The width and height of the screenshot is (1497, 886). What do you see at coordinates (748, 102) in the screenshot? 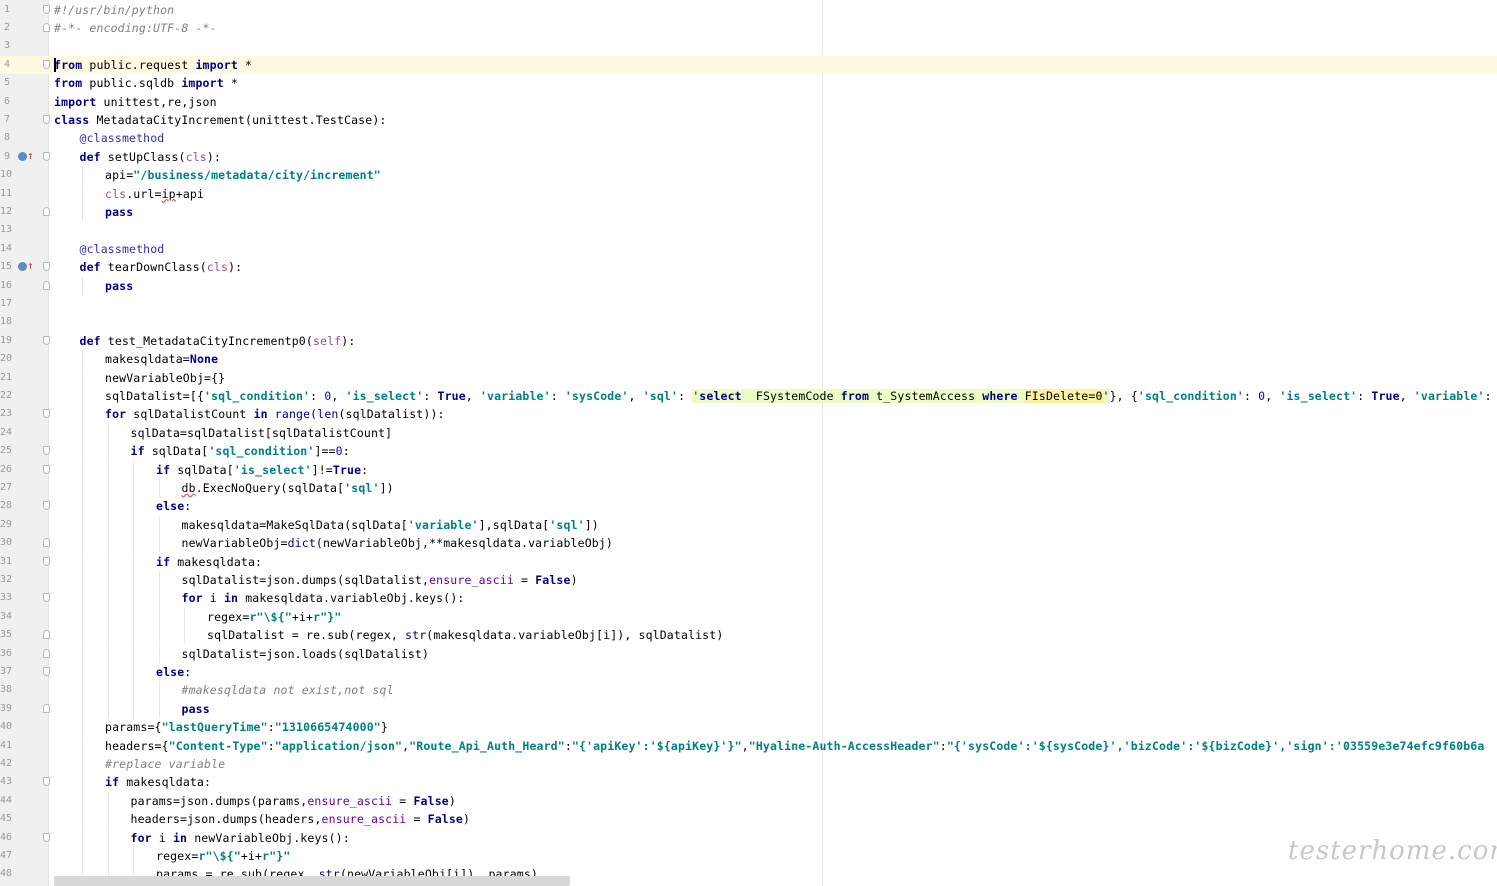
I see `code-line: 6 import unittest,re,json` at bounding box center [748, 102].